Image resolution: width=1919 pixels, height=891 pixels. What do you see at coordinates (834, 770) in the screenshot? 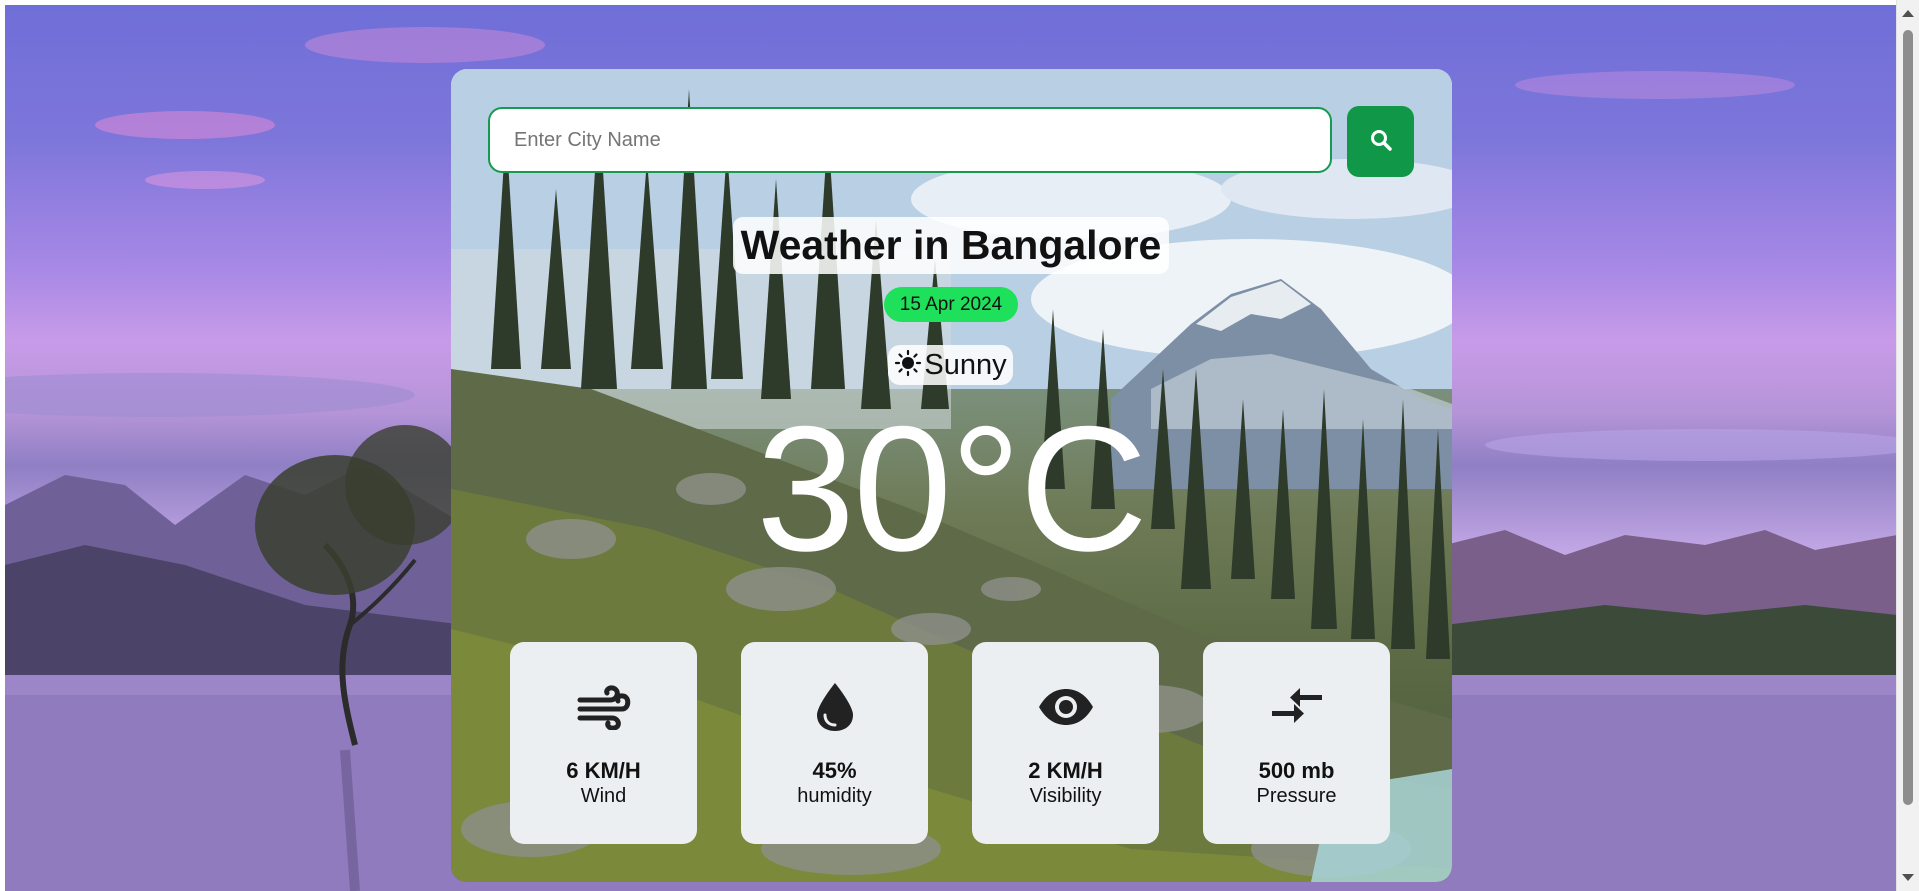
I see `humidity-value: 45%` at bounding box center [834, 770].